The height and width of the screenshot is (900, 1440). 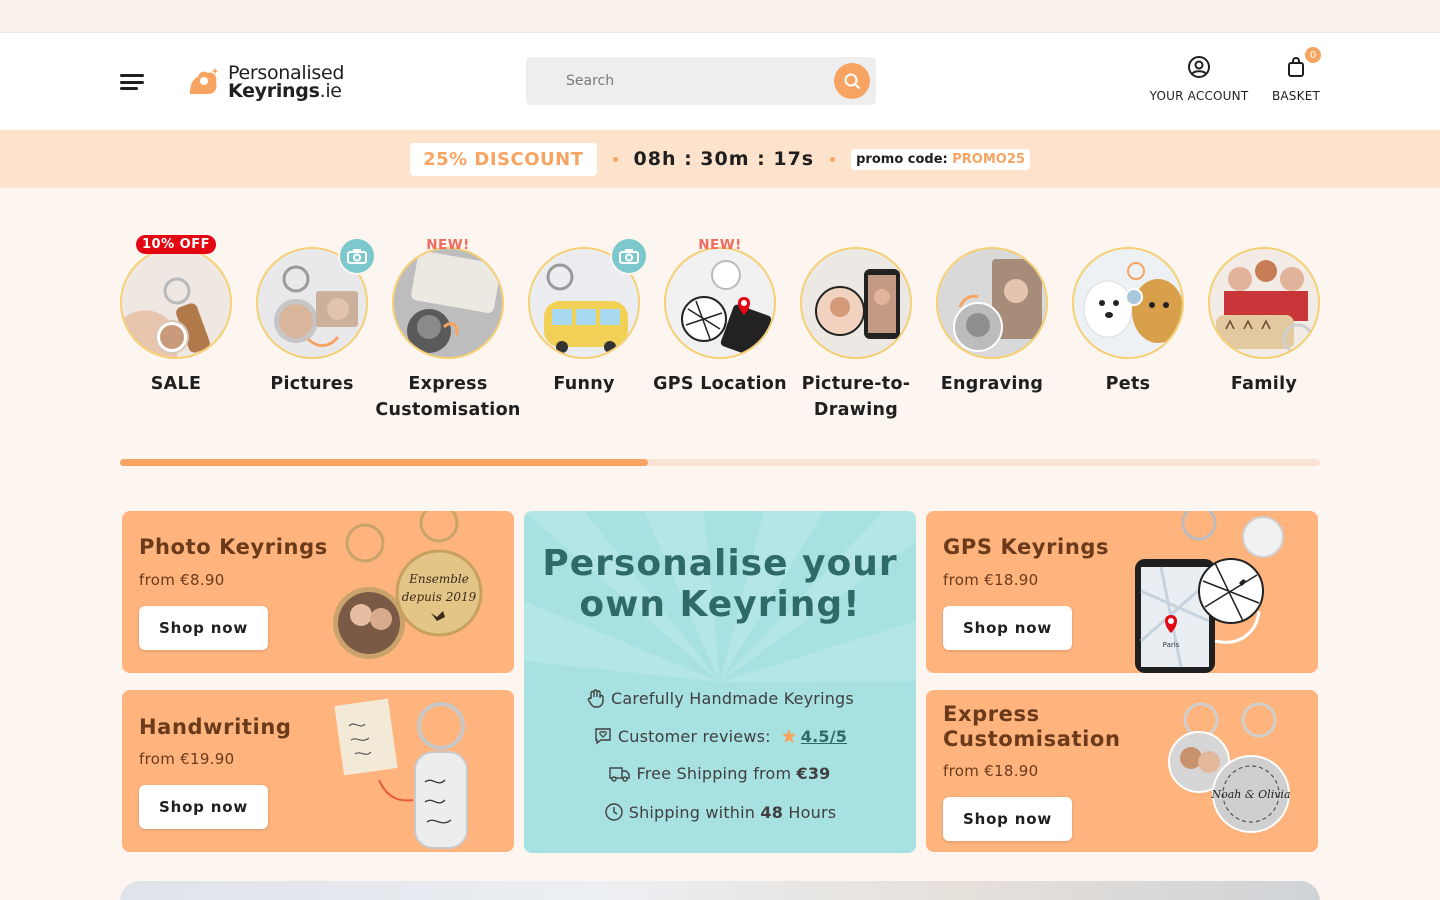 What do you see at coordinates (694, 736) in the screenshot?
I see `reviews-label: Customer reviews:` at bounding box center [694, 736].